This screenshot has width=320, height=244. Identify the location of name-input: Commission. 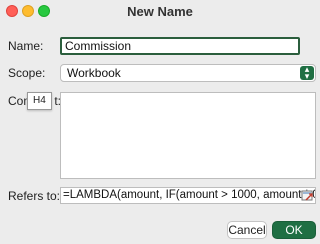
(180, 46).